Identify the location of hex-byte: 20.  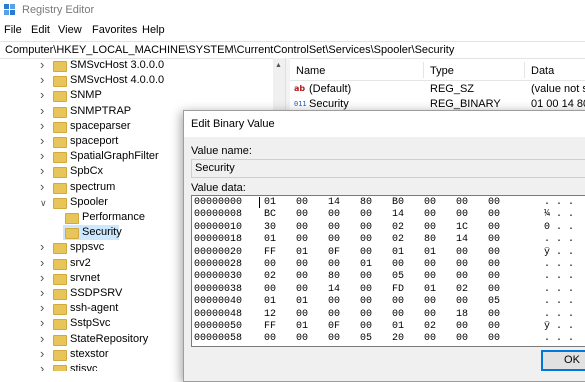
(398, 338).